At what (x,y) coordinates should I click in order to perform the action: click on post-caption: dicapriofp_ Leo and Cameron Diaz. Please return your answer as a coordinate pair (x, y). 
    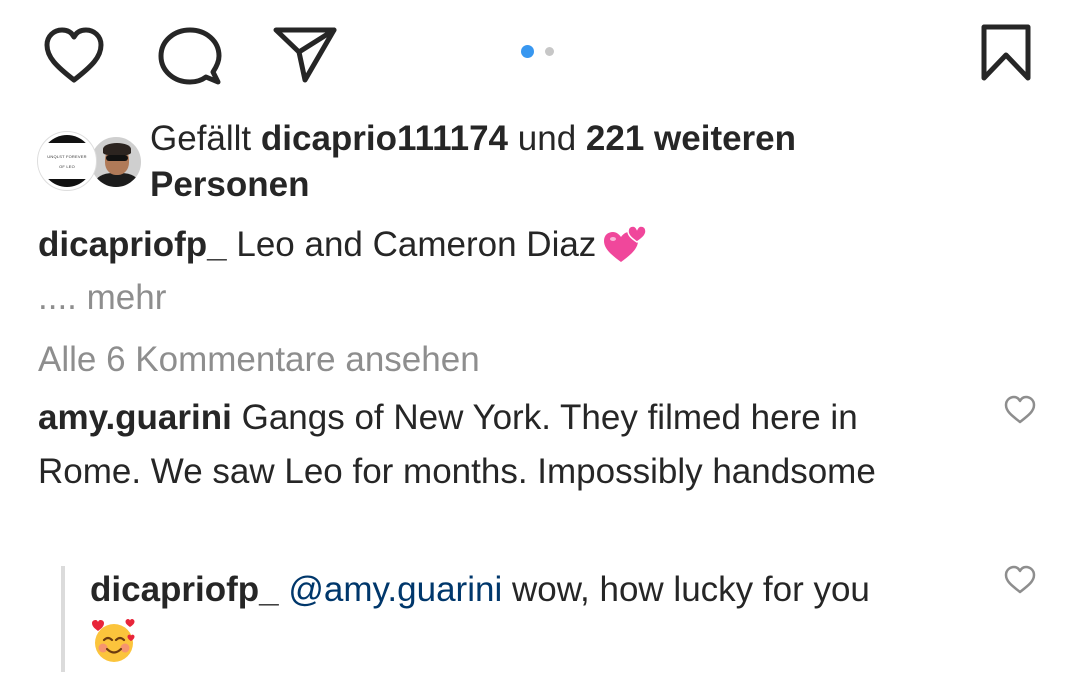
    Looking at the image, I should click on (538, 245).